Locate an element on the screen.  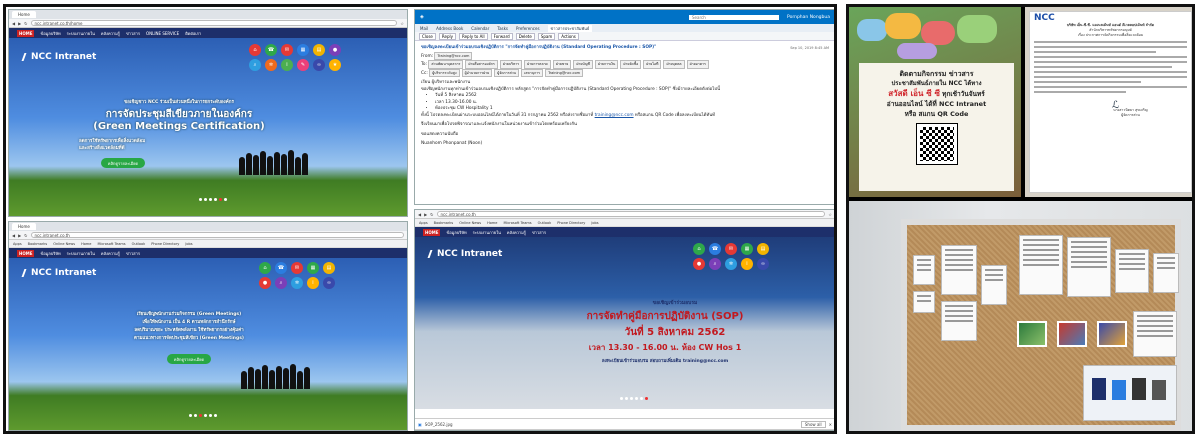
info-icon: i is located at coordinates (313, 283).